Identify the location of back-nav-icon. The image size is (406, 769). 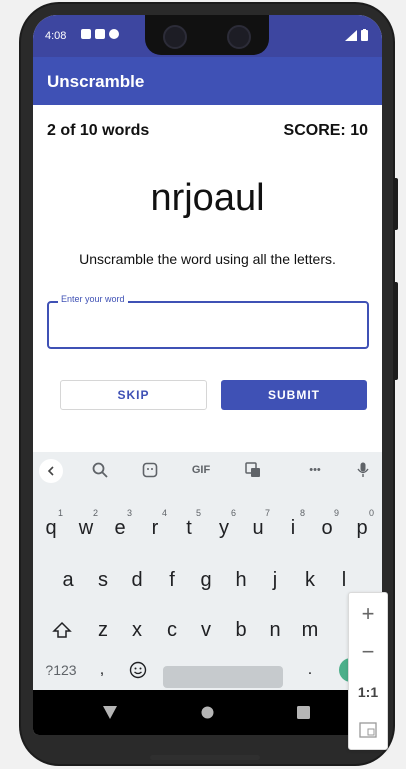
(110, 715).